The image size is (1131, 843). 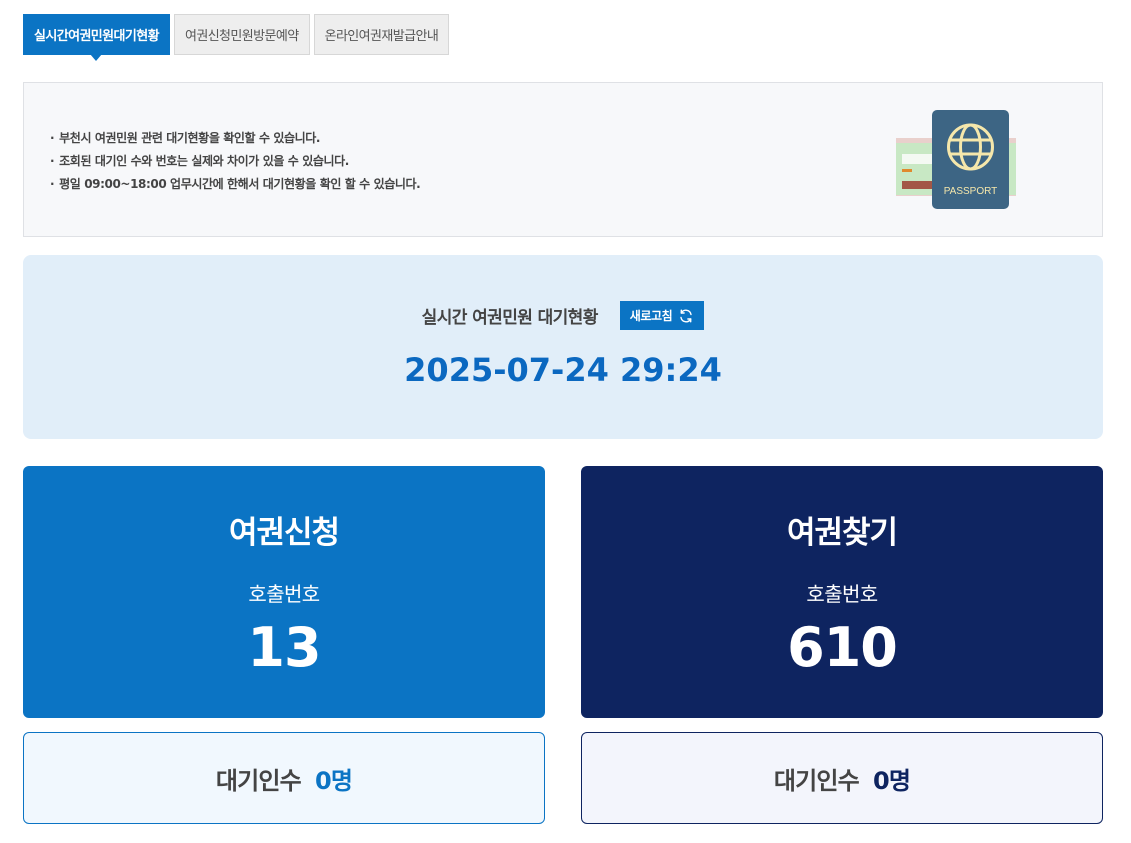 What do you see at coordinates (235, 138) in the screenshot?
I see `notice-item: 부천시 여권민원 관련 대기현황을 확인할 수 있습니다.` at bounding box center [235, 138].